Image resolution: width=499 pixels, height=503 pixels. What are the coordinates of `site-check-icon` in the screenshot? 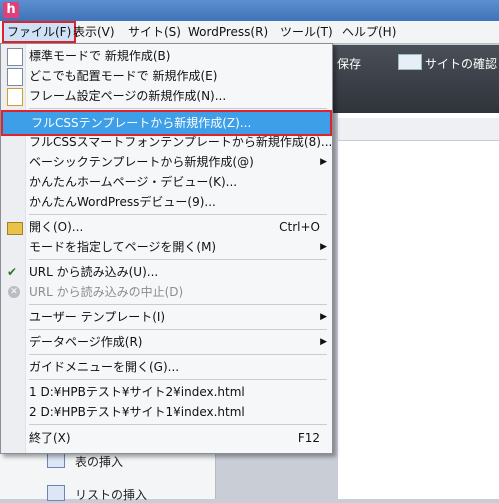 It's located at (410, 62).